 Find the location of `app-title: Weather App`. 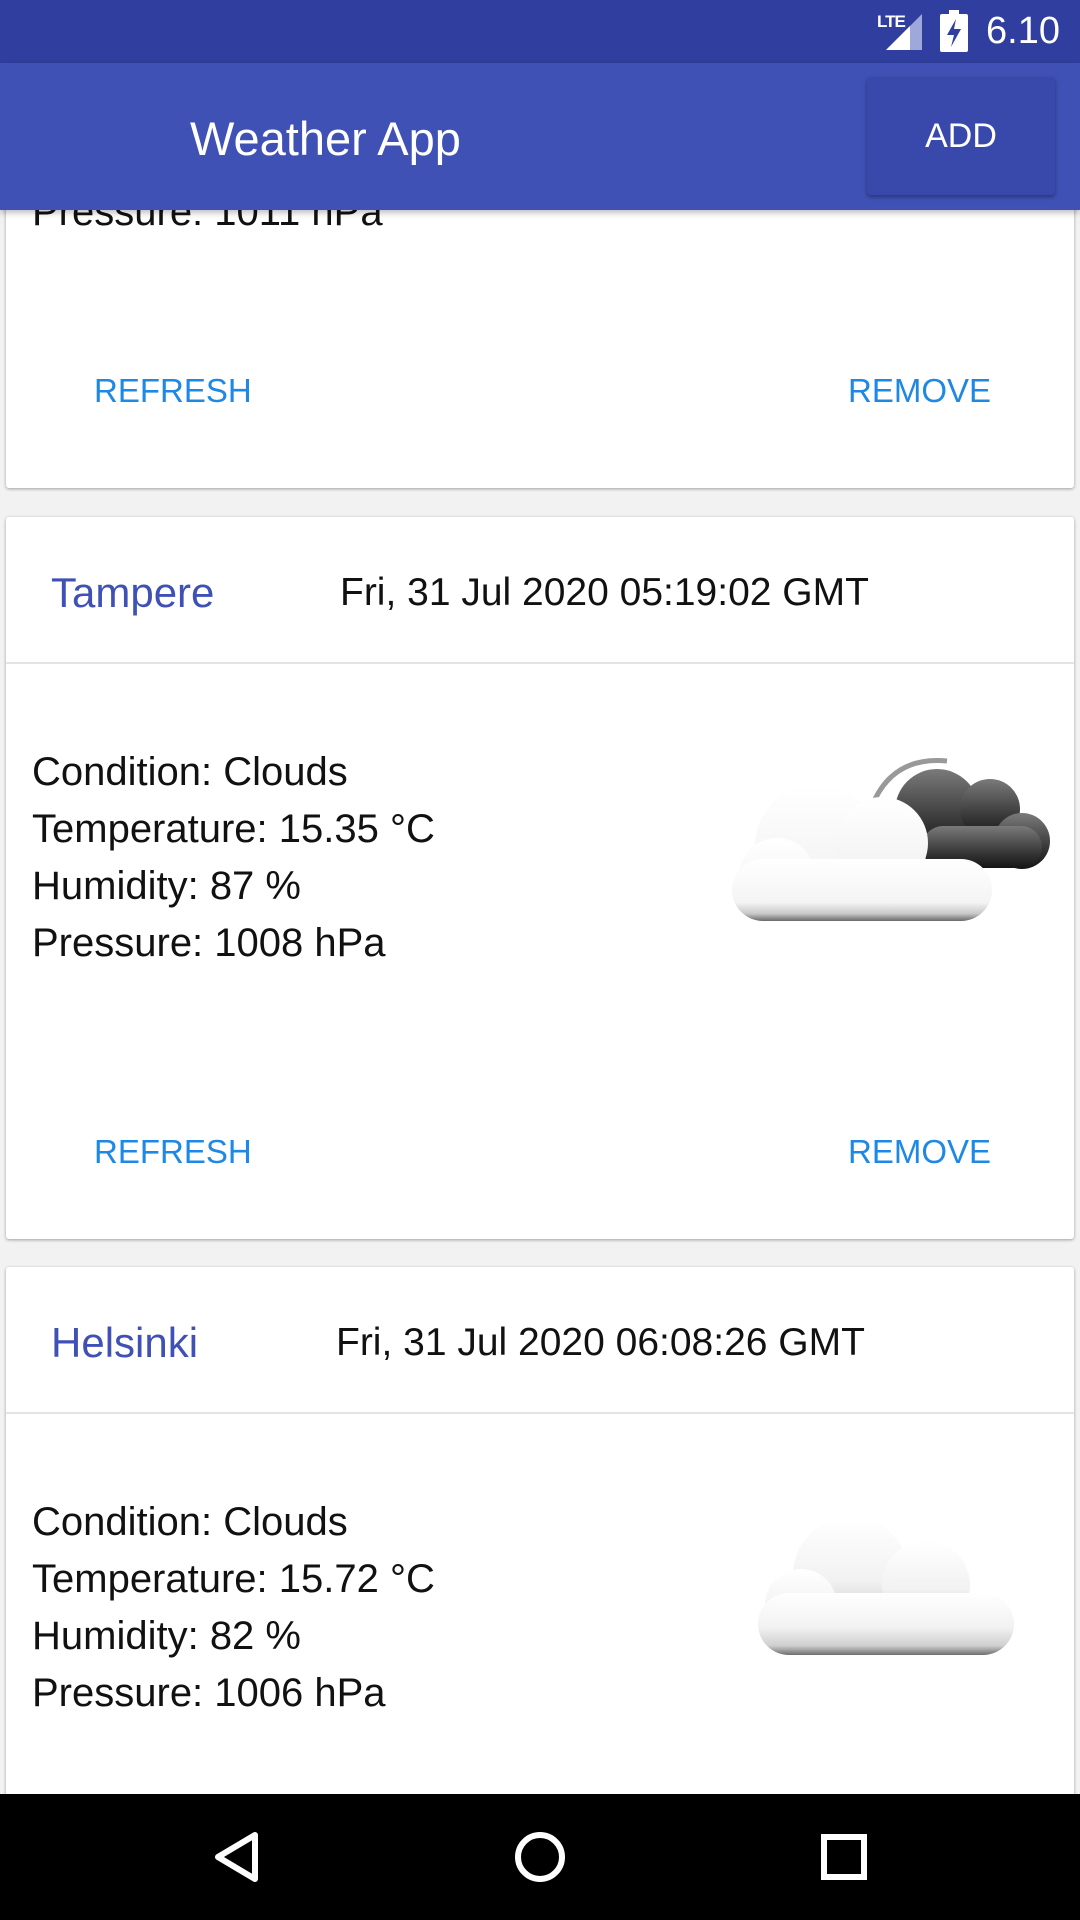

app-title: Weather App is located at coordinates (325, 138).